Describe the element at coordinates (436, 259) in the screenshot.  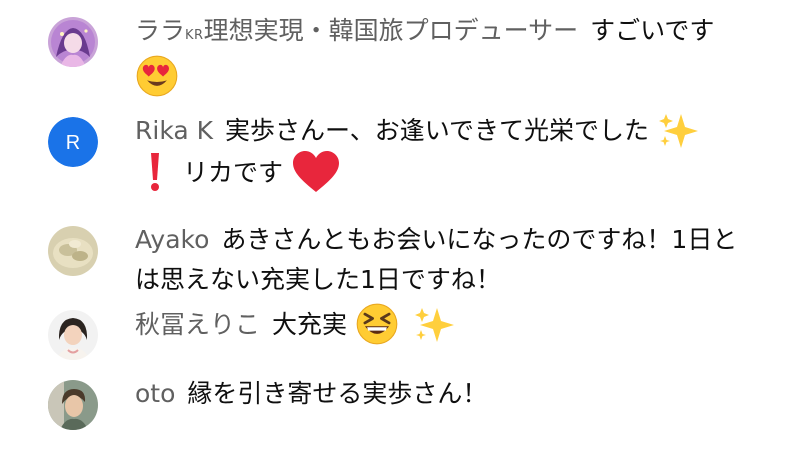
I see `comment-text: あきさんともお会いになったのですね！1日とは思えない充実した1日ですね！` at that location.